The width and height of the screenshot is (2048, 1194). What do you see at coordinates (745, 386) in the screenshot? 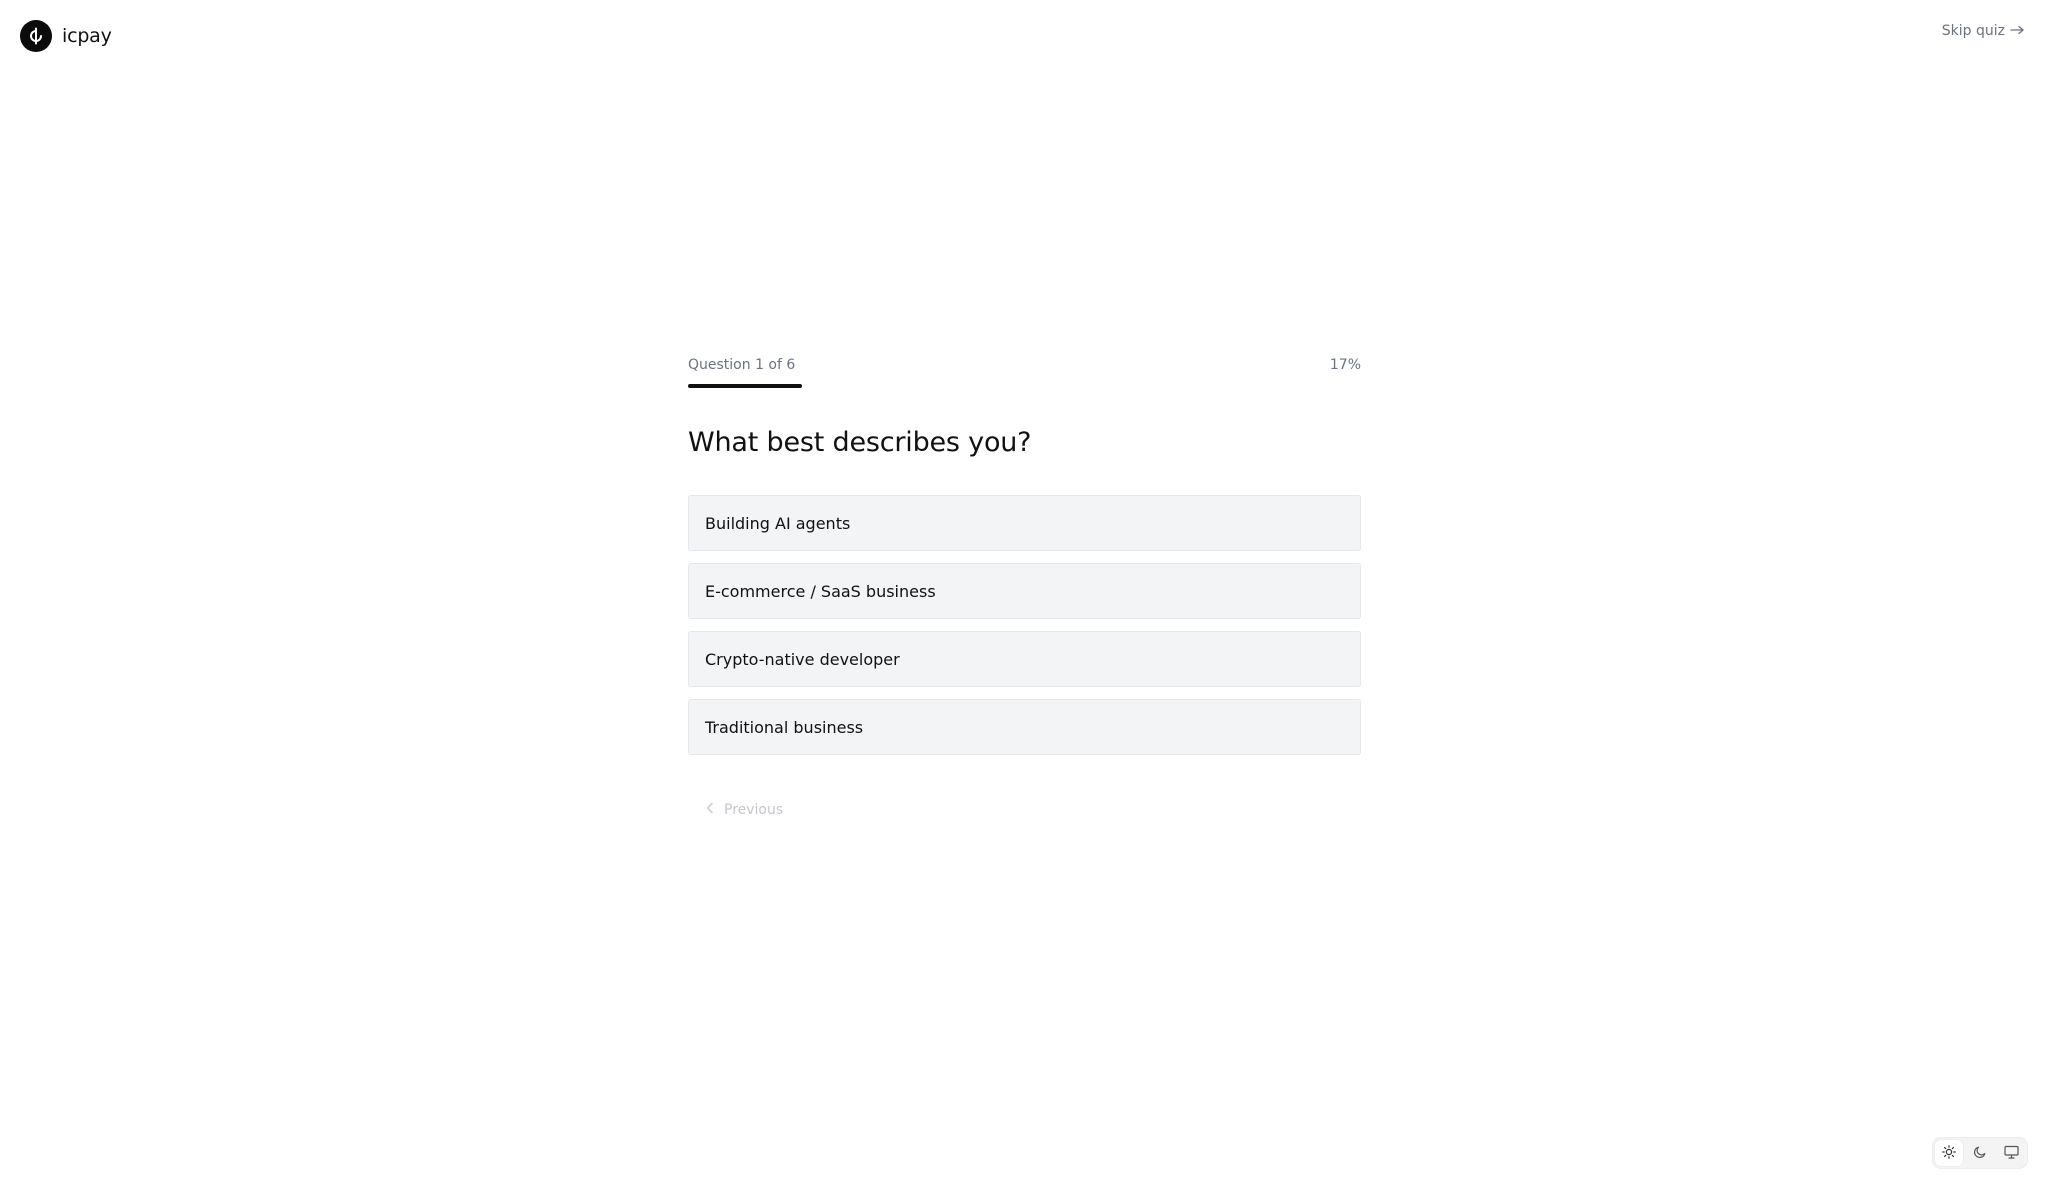
I see `progress-bar-fill` at bounding box center [745, 386].